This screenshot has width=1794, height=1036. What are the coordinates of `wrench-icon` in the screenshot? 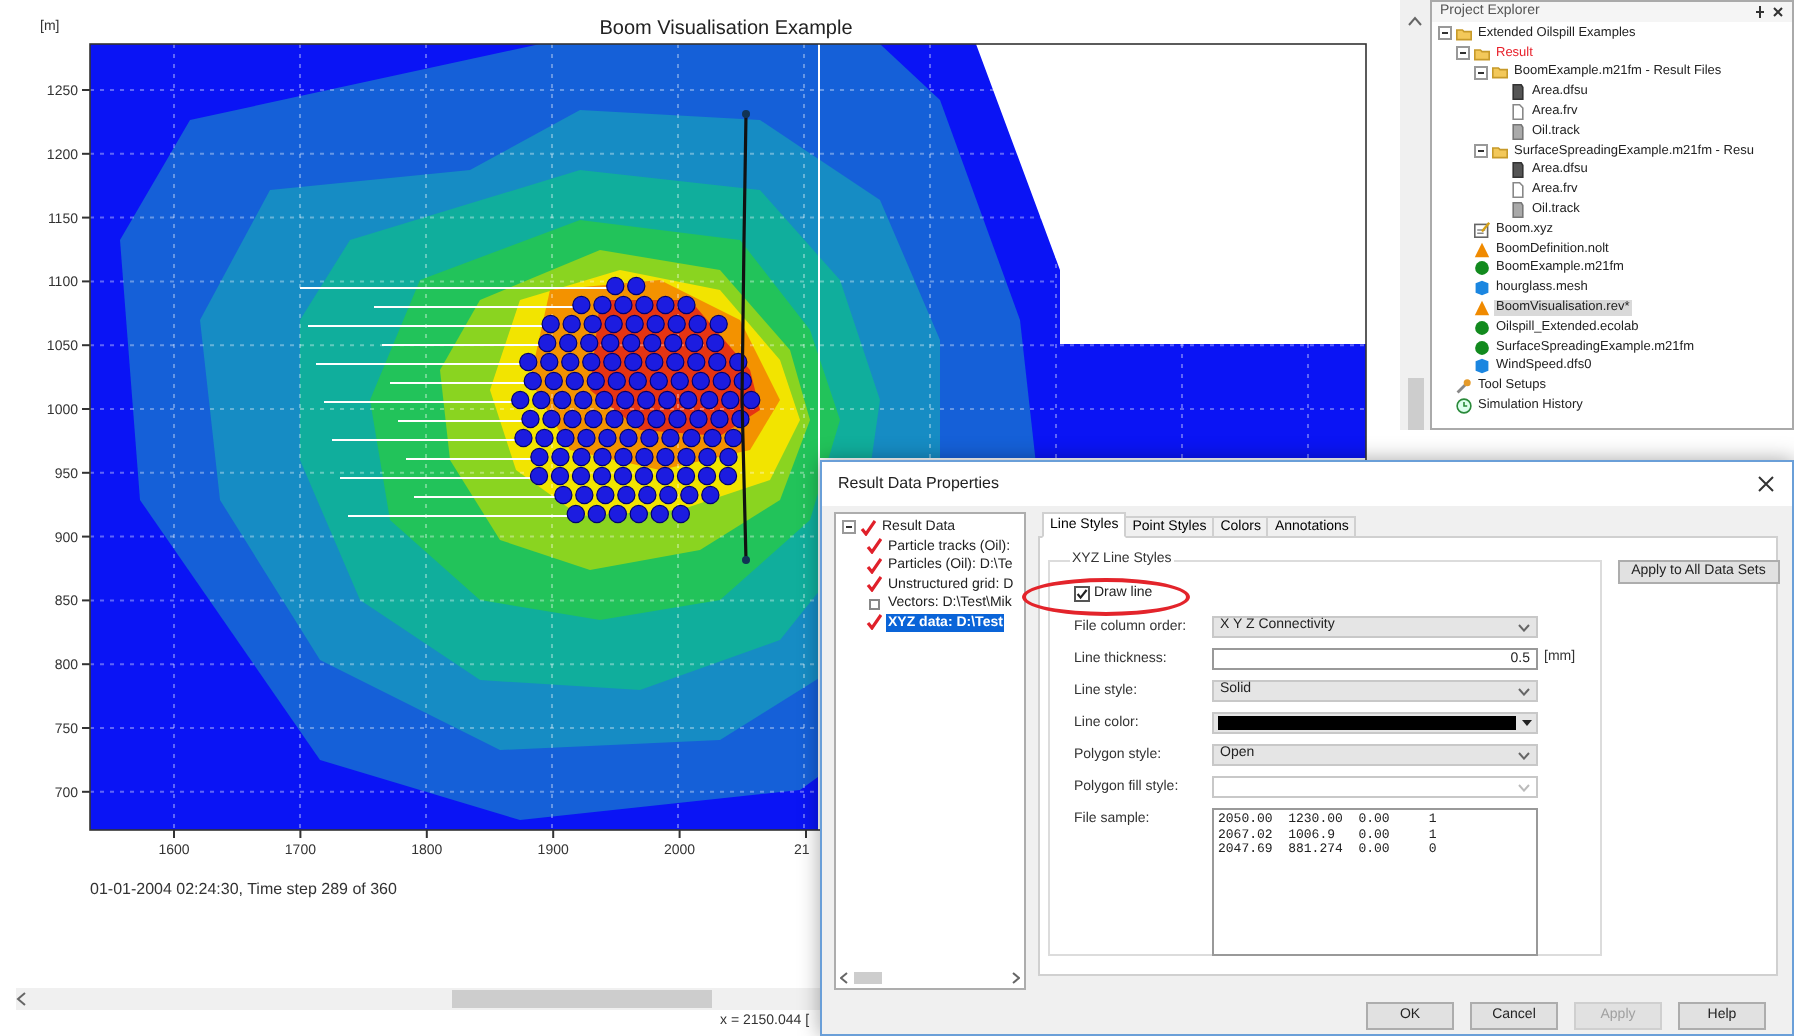 It's located at (1464, 386).